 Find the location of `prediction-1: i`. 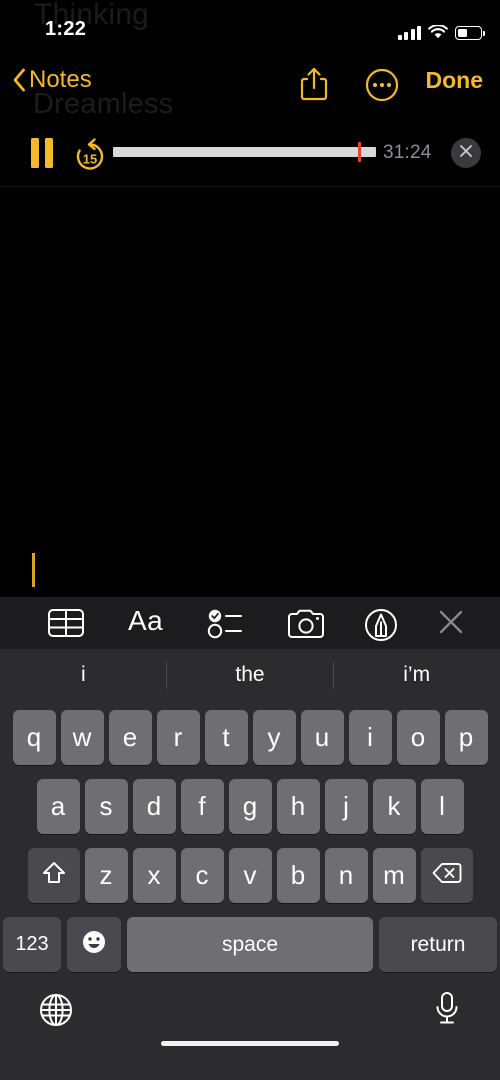

prediction-1: i is located at coordinates (83, 675).